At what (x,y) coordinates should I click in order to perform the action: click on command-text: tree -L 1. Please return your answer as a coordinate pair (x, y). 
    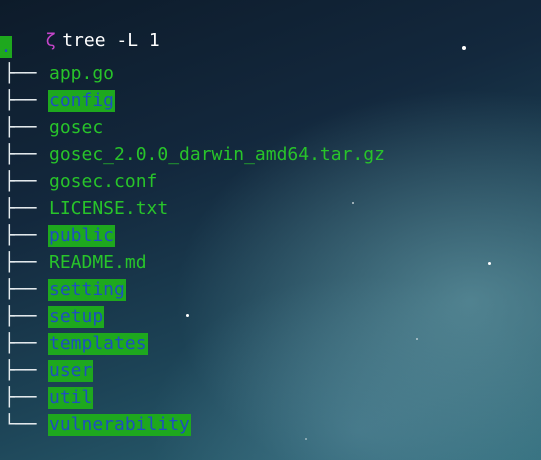
    Looking at the image, I should click on (111, 40).